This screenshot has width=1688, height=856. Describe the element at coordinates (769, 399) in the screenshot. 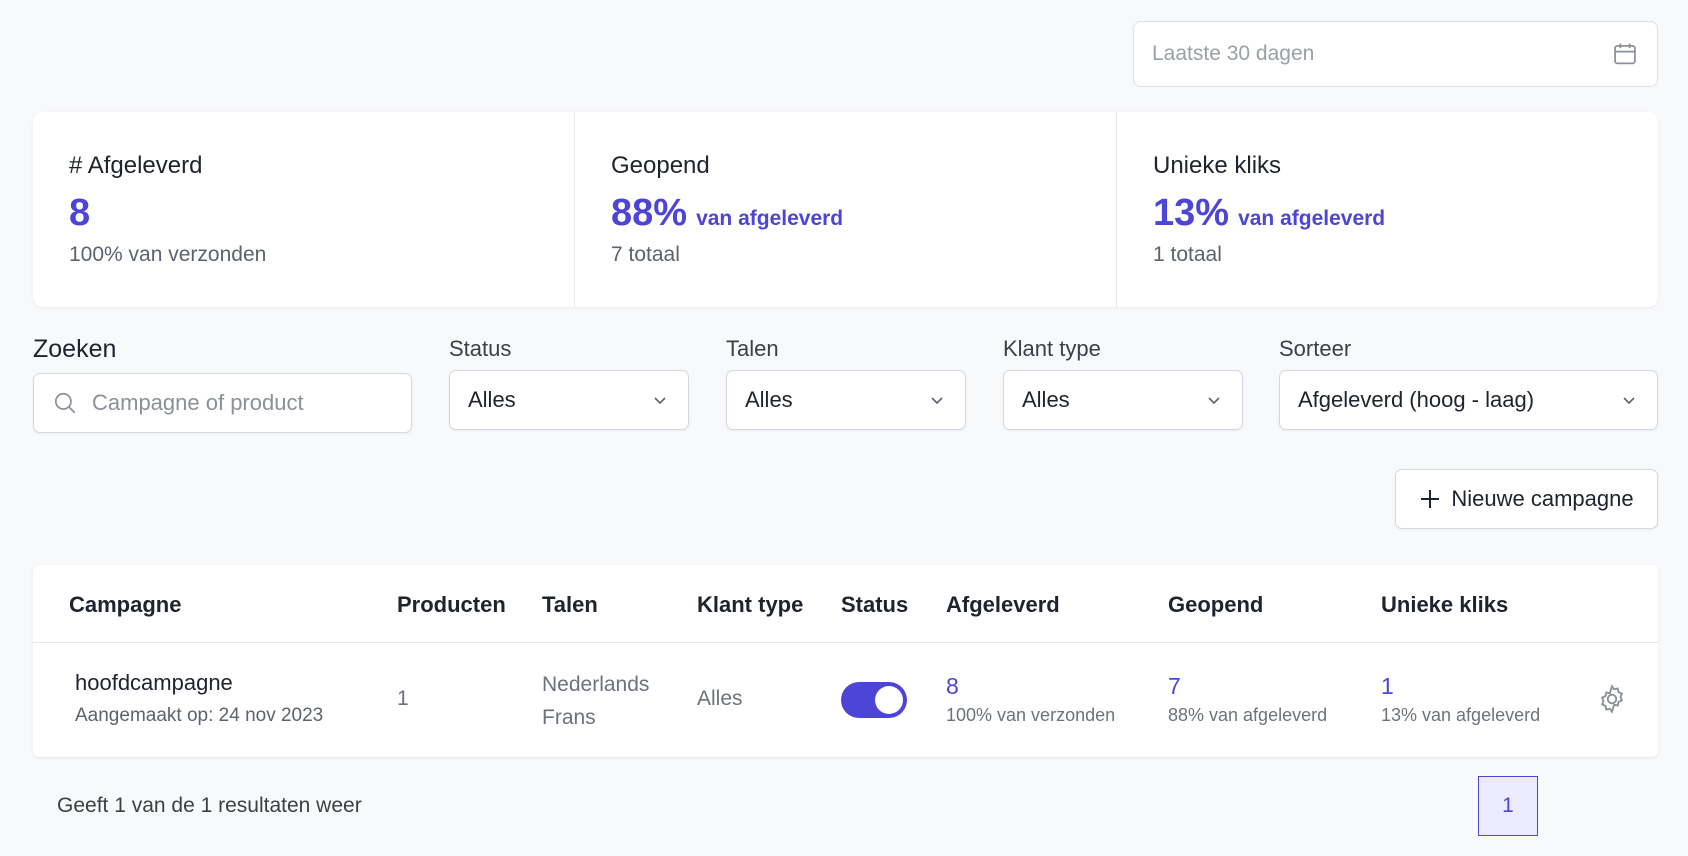

I see `talen-select-value: Alles` at that location.